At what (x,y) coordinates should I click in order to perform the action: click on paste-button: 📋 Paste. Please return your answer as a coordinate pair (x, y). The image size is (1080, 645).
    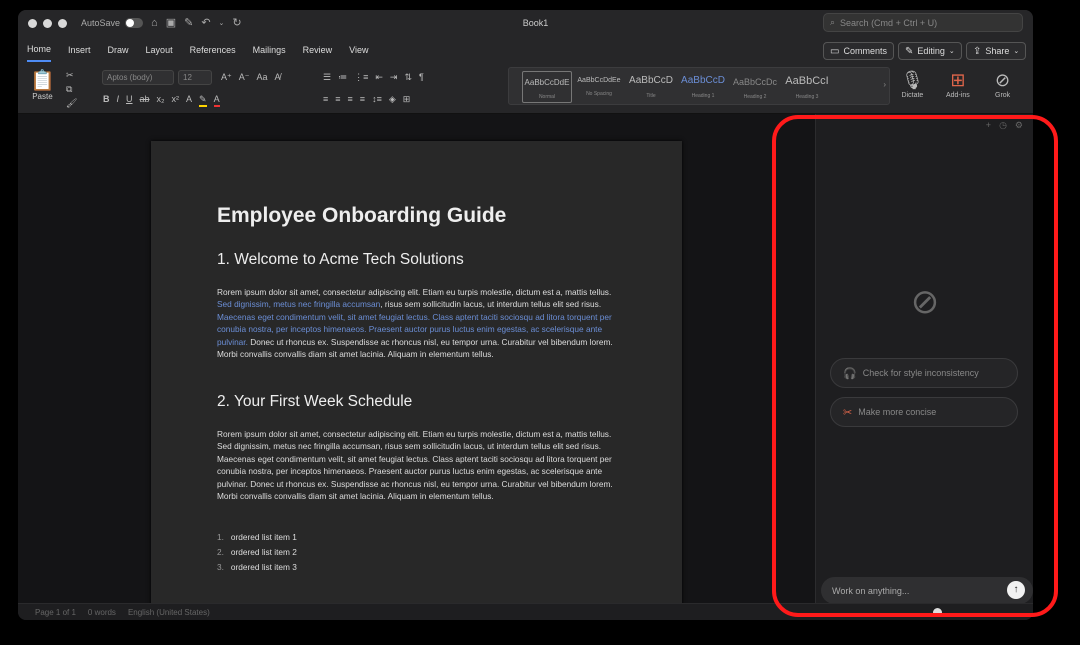
    Looking at the image, I should click on (42, 85).